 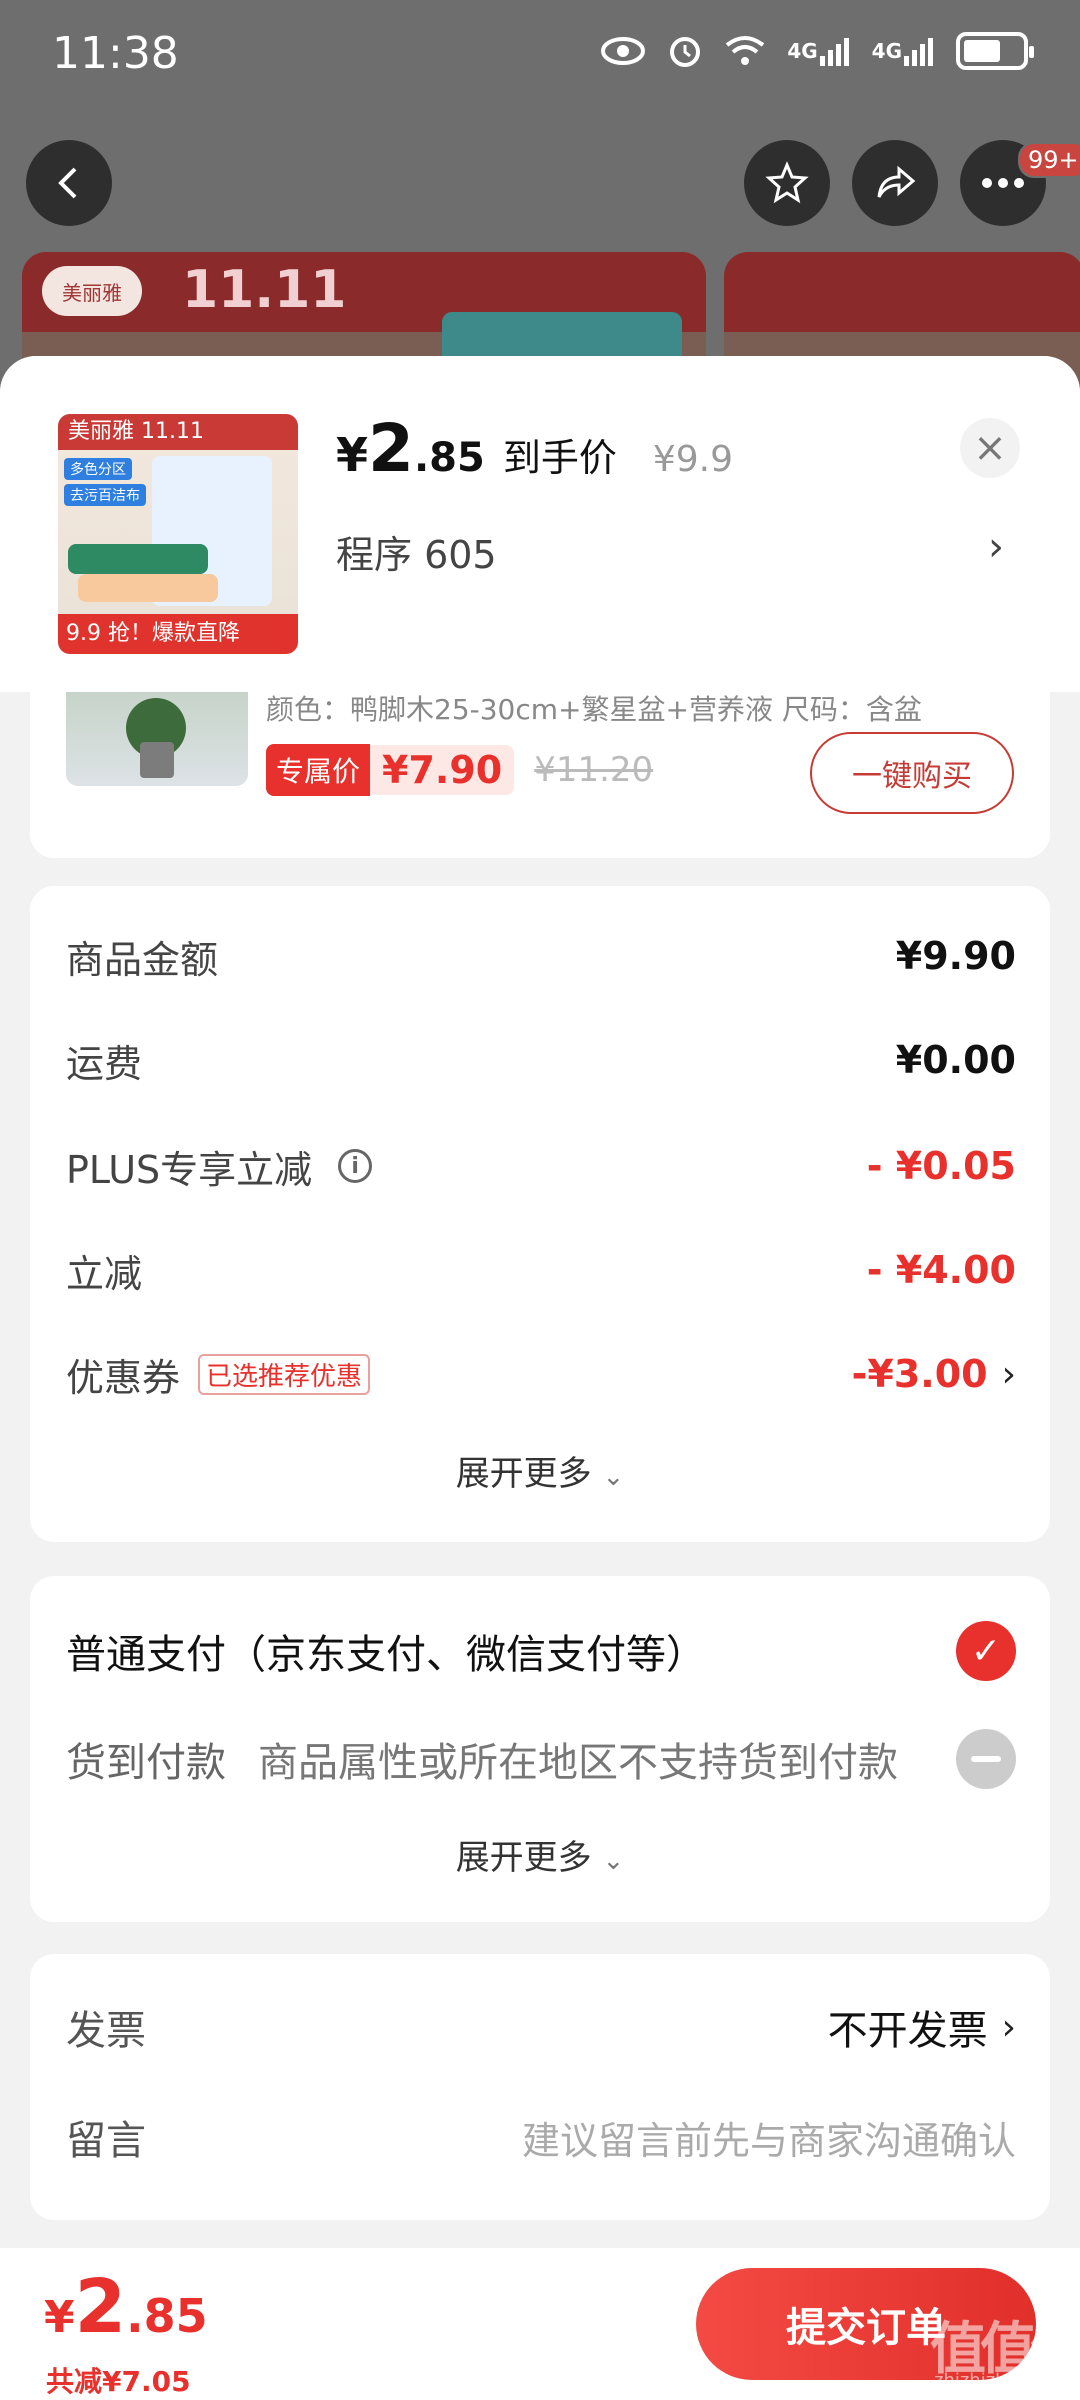 What do you see at coordinates (745, 51) in the screenshot?
I see `wifi-icon` at bounding box center [745, 51].